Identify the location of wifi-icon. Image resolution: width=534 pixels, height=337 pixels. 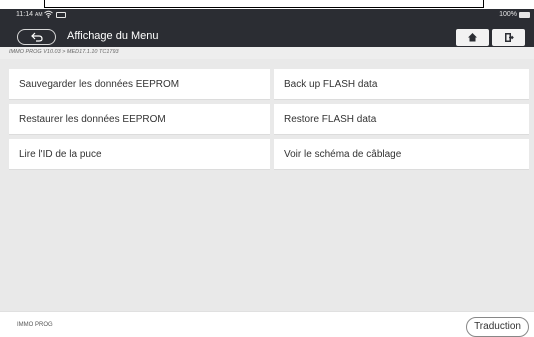
(48, 15).